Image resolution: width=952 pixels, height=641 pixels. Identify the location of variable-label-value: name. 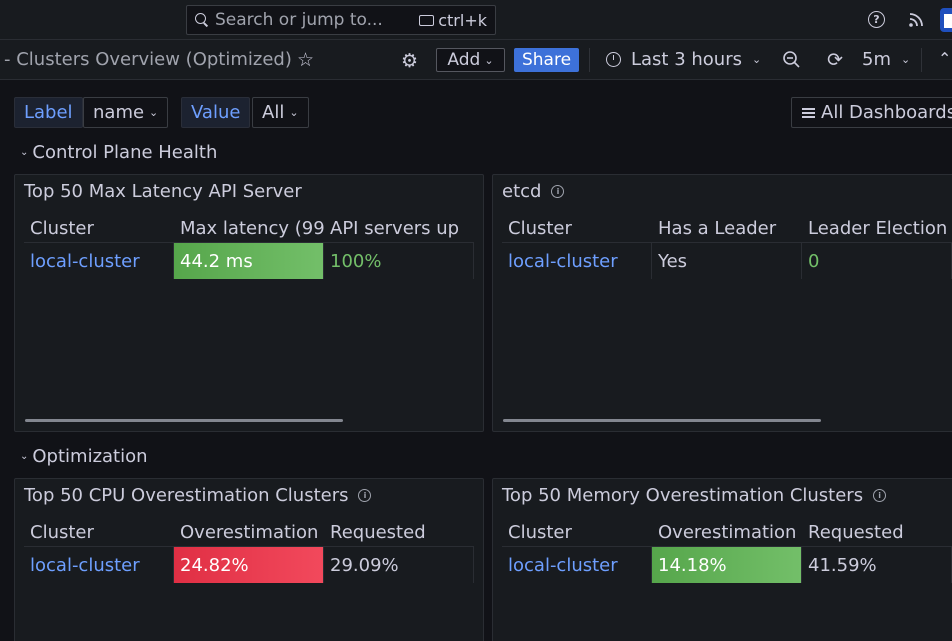
(119, 112).